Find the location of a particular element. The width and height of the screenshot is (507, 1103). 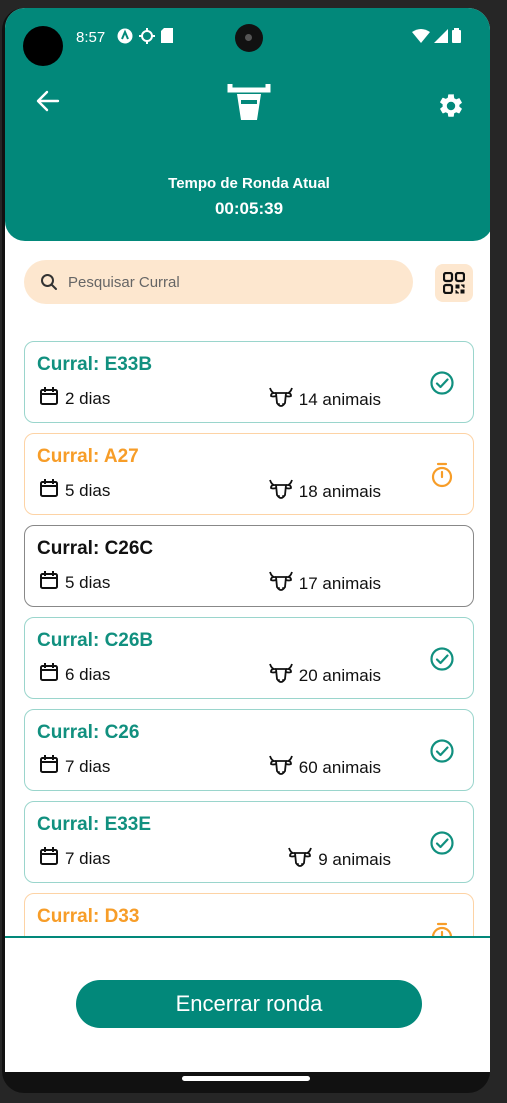

camera-cutout is located at coordinates (43, 46).